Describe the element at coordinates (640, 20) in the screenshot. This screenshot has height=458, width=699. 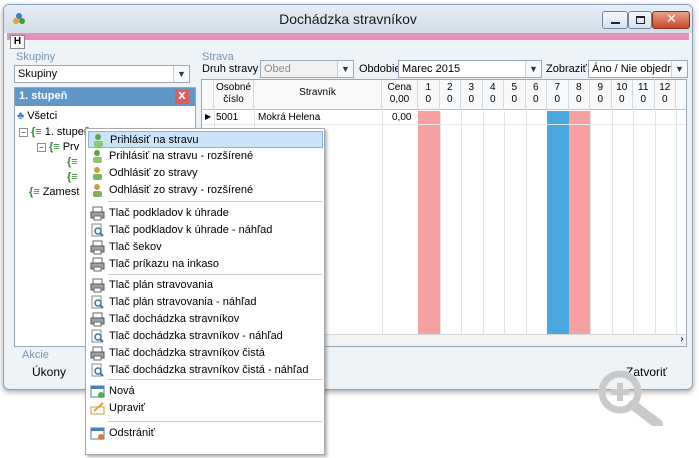
I see `maximize-button` at that location.